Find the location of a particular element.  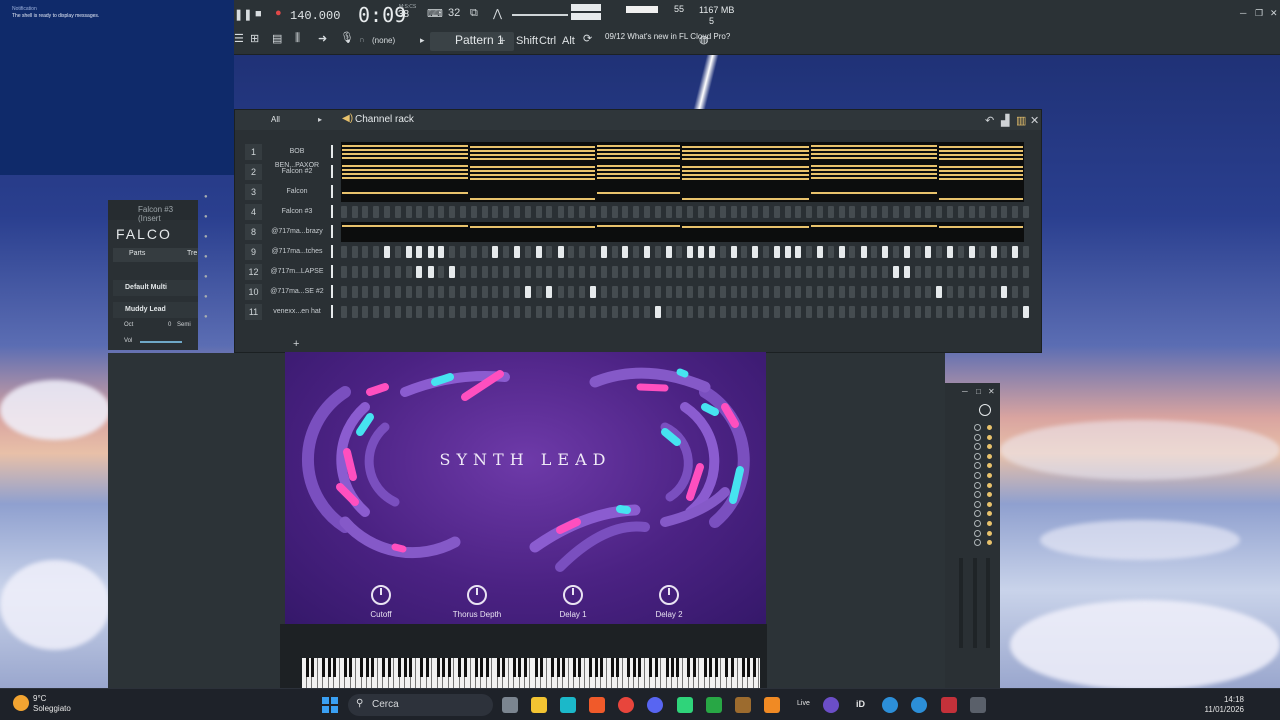

weather-icon is located at coordinates (21, 703).